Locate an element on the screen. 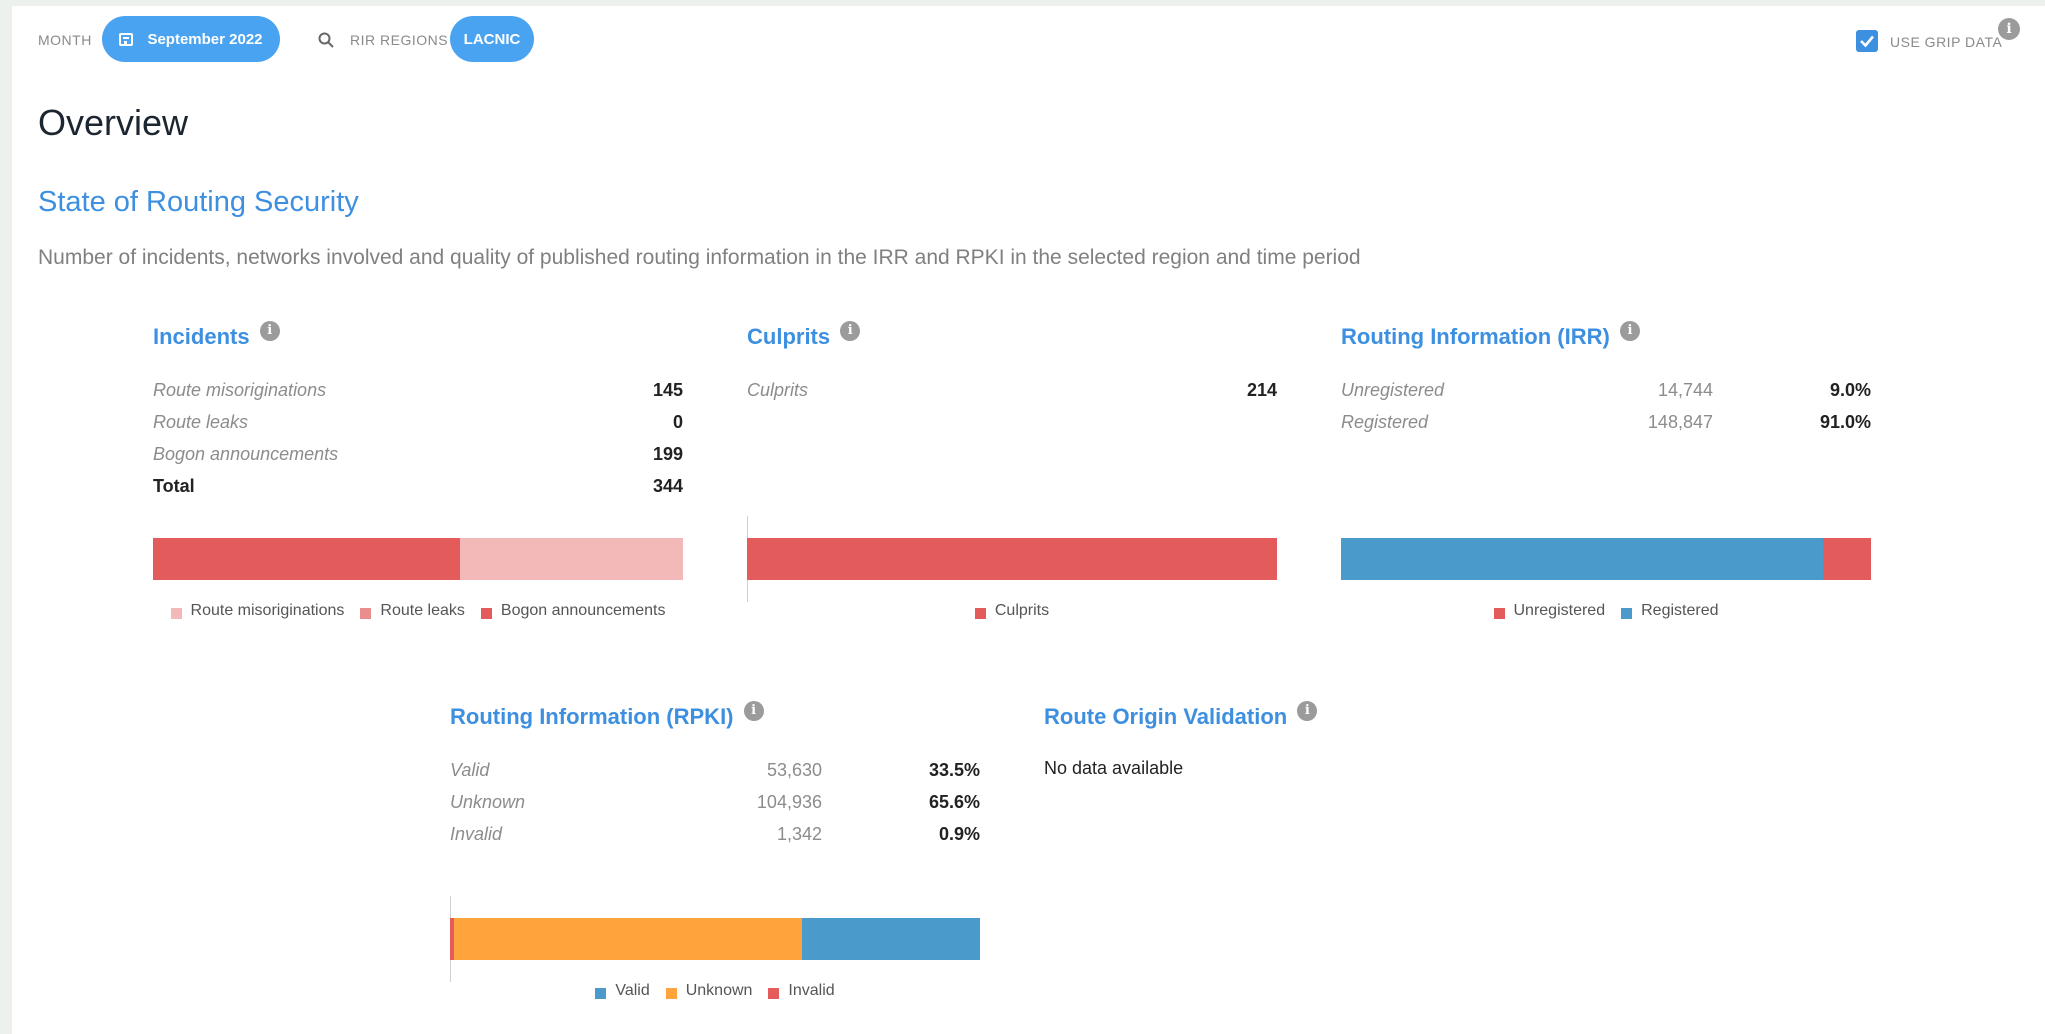 This screenshot has height=1034, width=2045. bar-segment-culprits is located at coordinates (1012, 559).